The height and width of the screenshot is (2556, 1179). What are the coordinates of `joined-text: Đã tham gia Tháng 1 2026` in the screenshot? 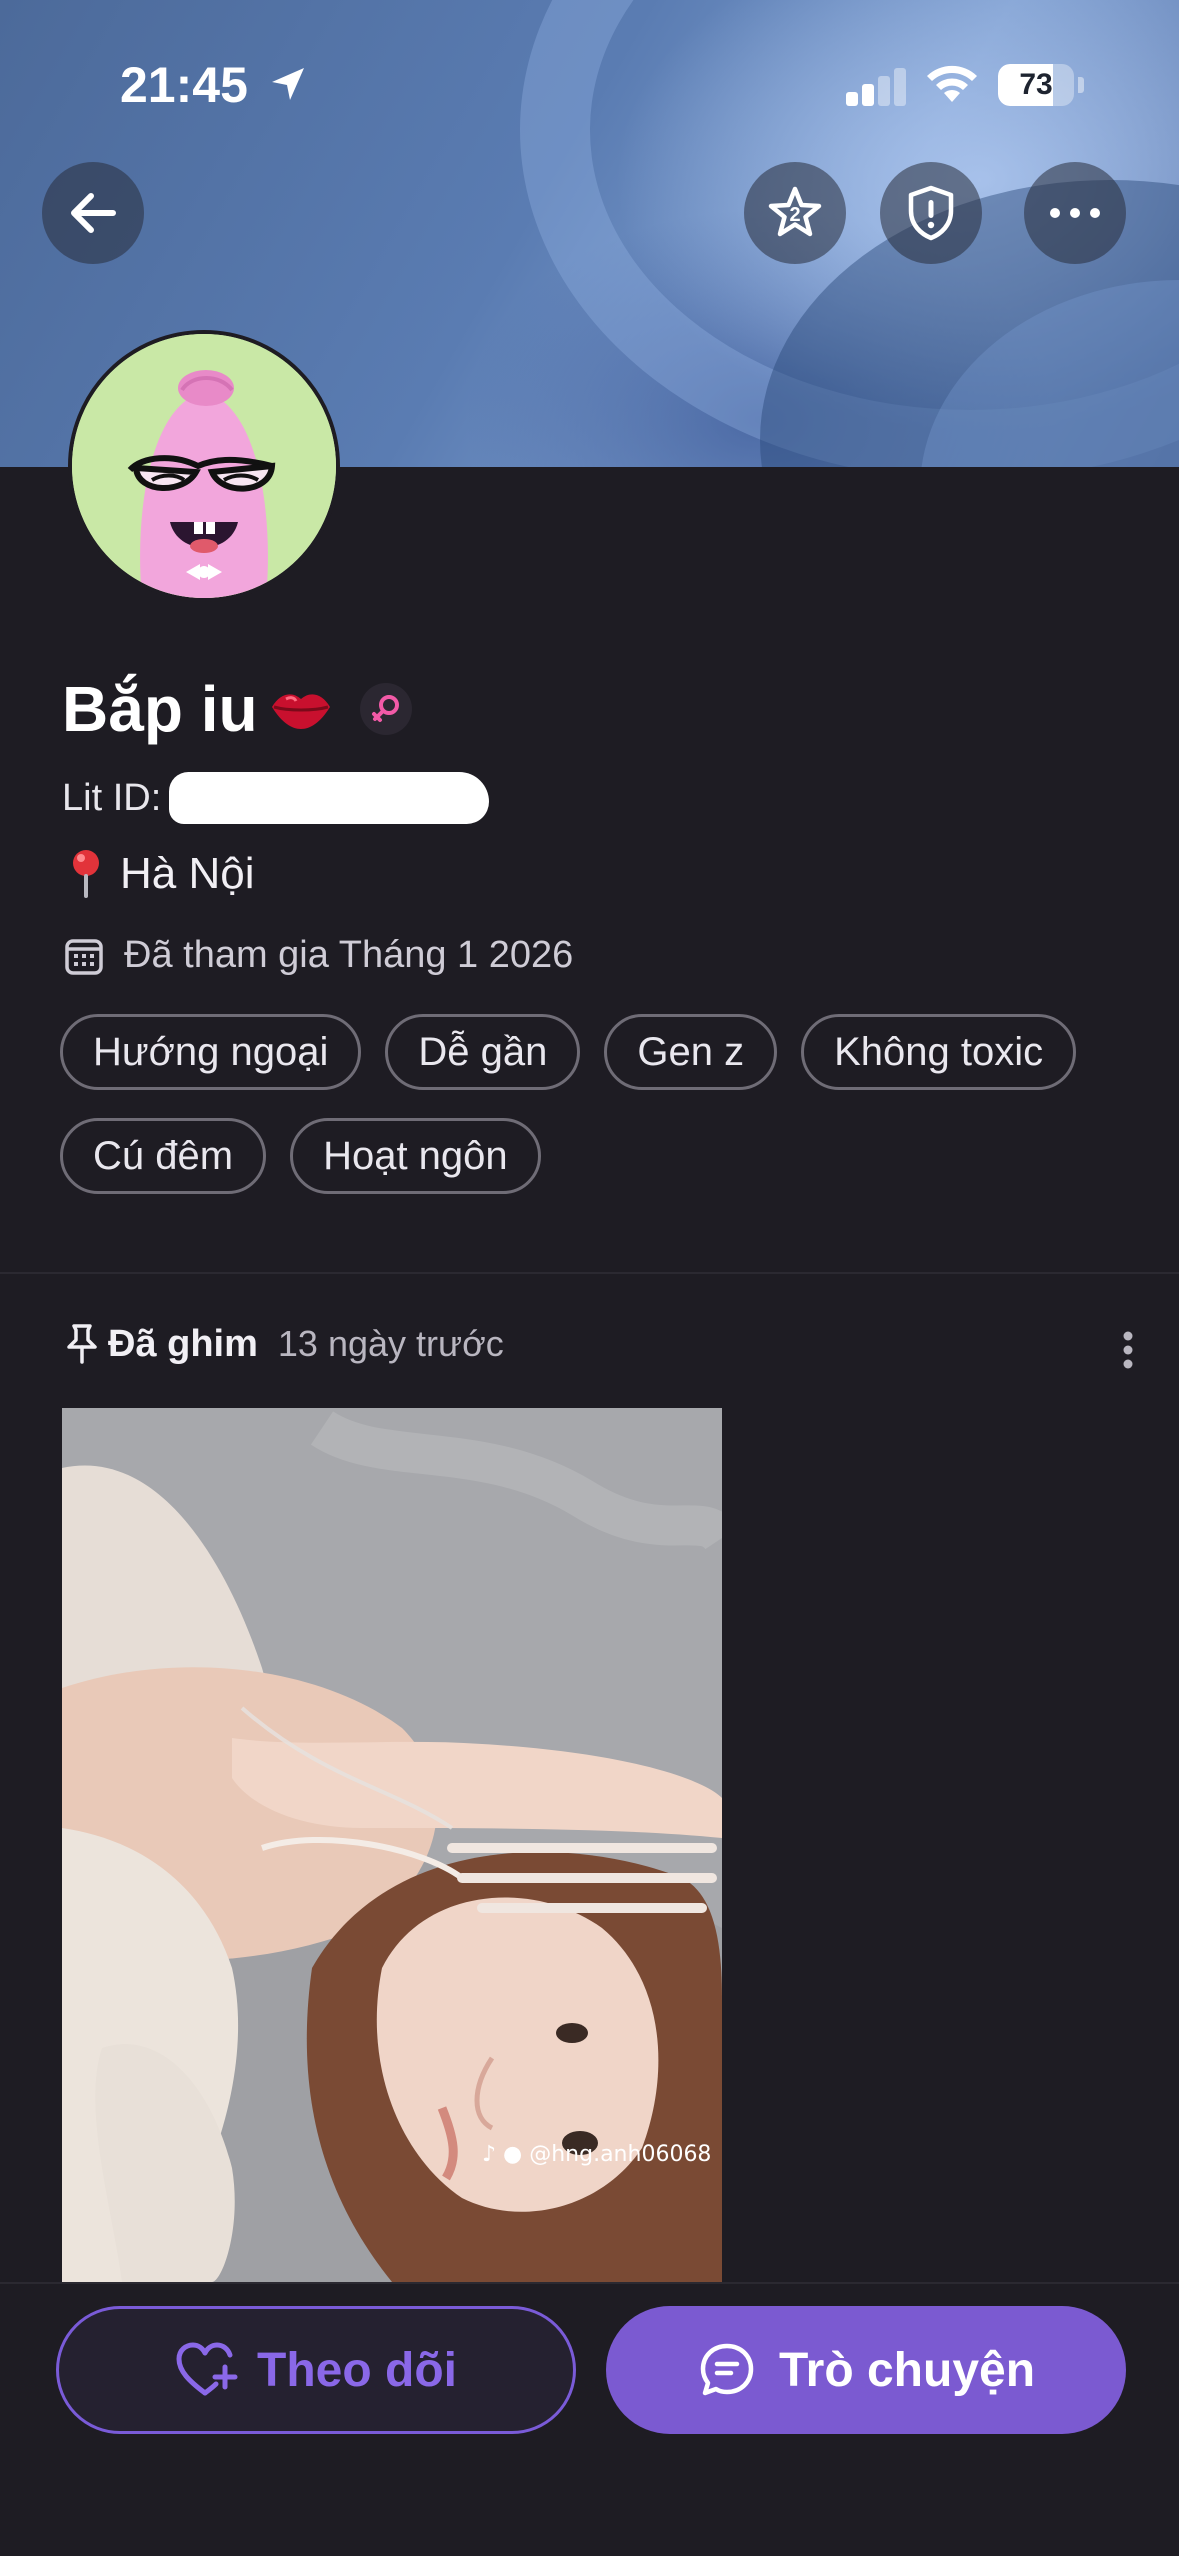 It's located at (349, 955).